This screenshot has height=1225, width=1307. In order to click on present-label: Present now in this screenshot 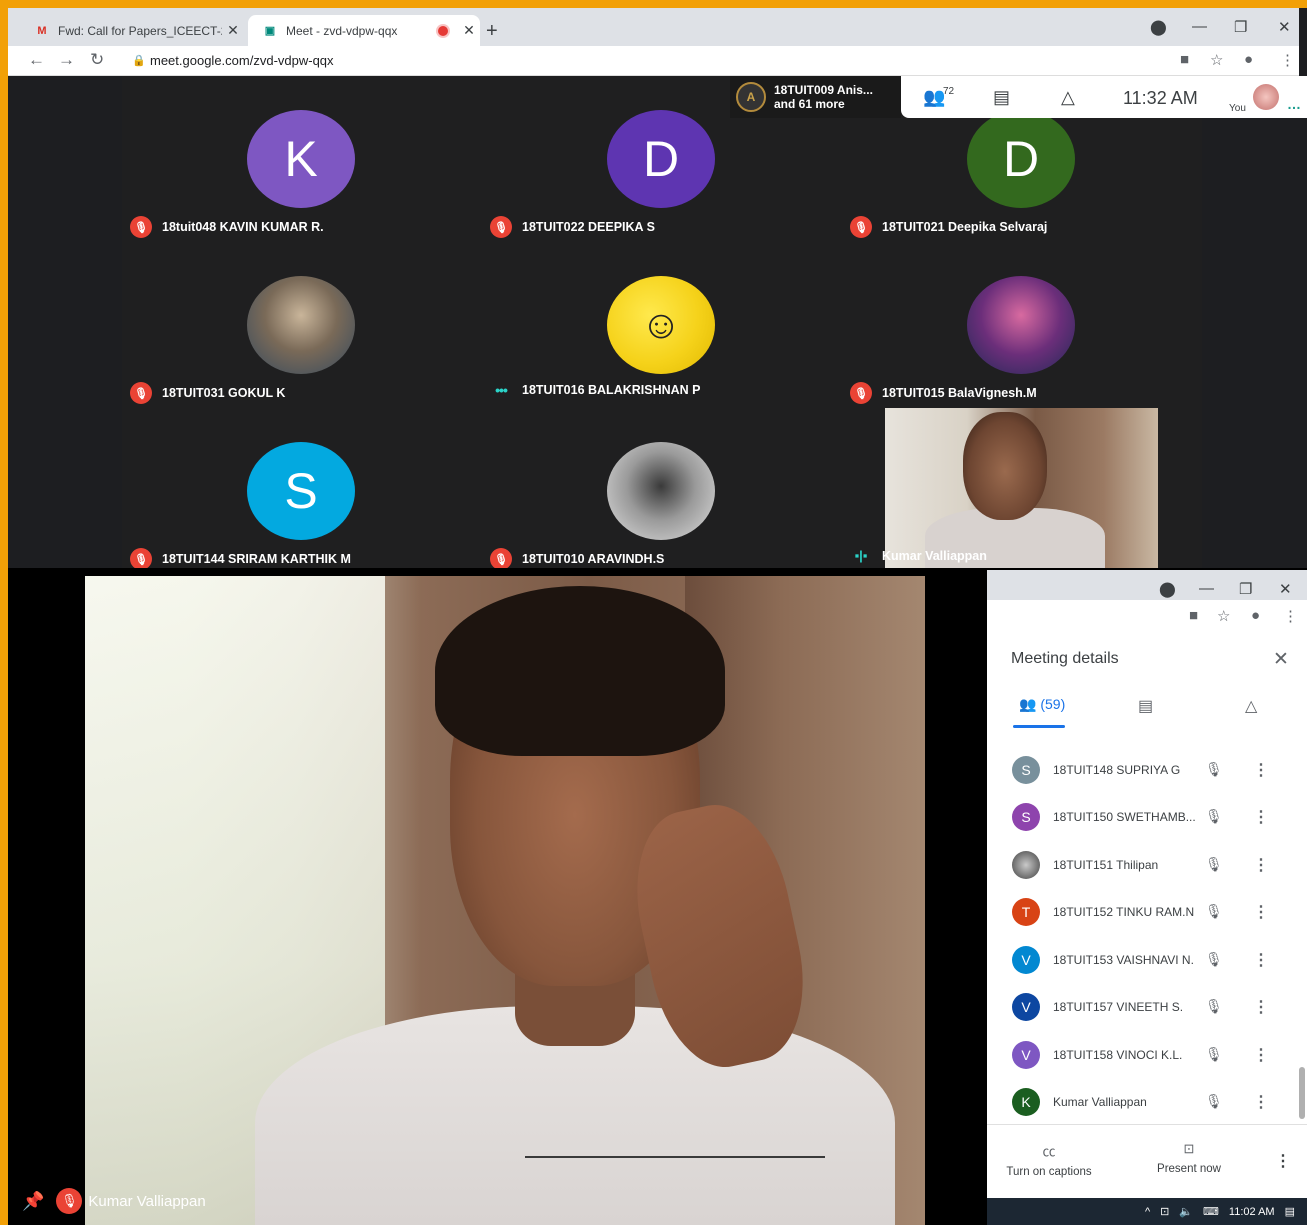, I will do `click(1189, 1169)`.